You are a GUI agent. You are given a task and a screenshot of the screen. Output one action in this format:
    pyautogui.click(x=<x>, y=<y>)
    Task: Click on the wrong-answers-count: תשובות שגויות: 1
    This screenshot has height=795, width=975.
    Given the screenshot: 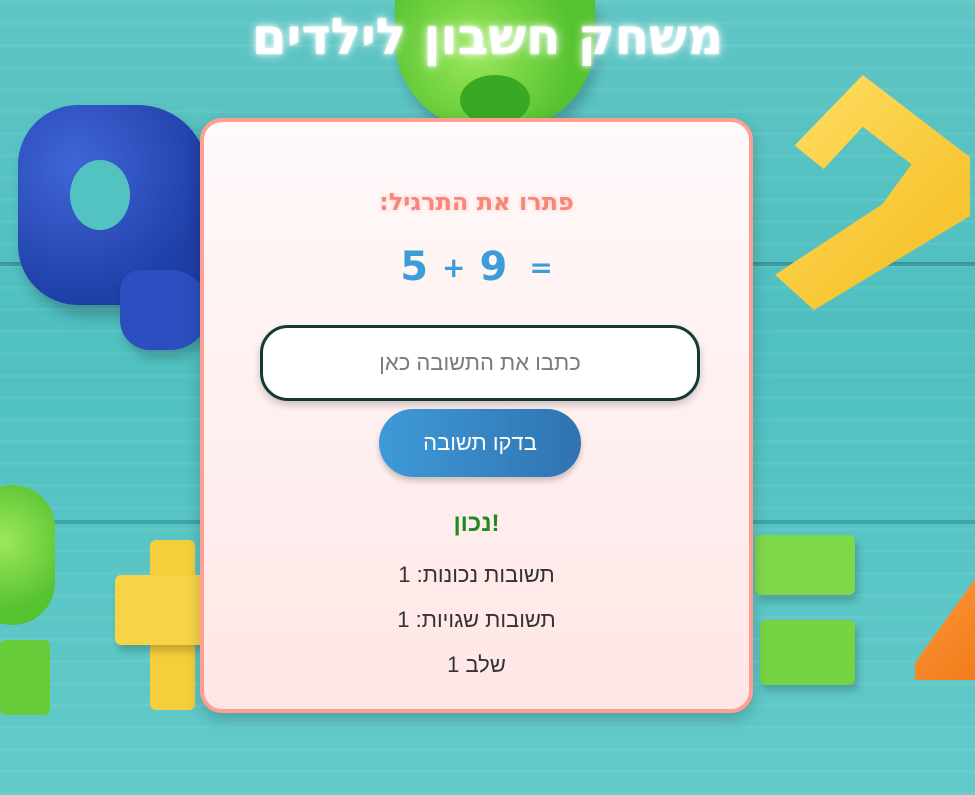 What is the action you would take?
    pyautogui.click(x=476, y=619)
    